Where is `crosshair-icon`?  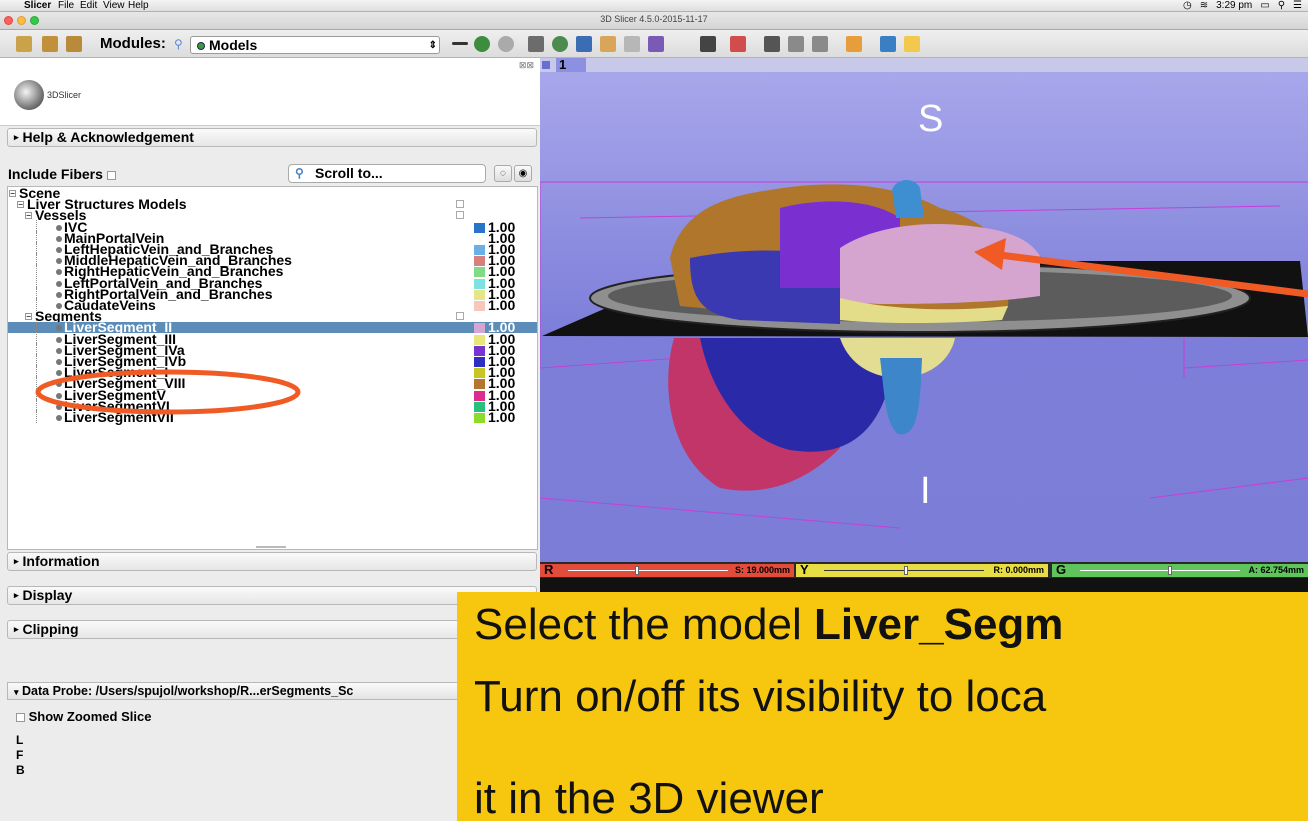
crosshair-icon is located at coordinates (738, 44).